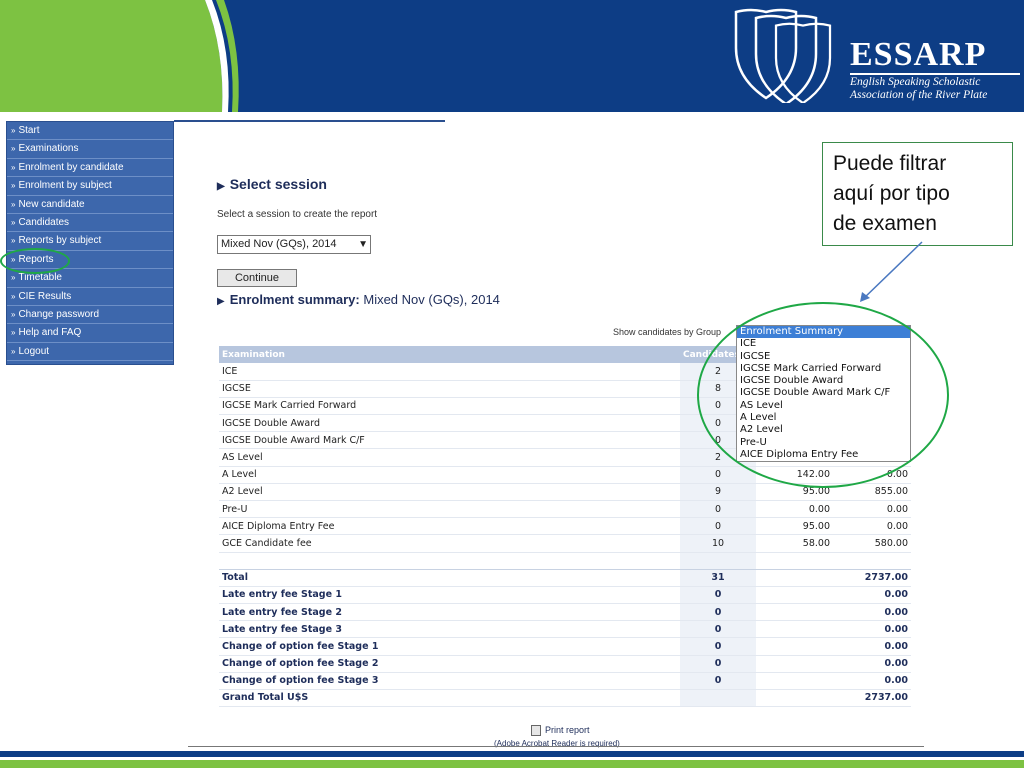  Describe the element at coordinates (567, 730) in the screenshot. I see `print-report-label: Print report` at that location.